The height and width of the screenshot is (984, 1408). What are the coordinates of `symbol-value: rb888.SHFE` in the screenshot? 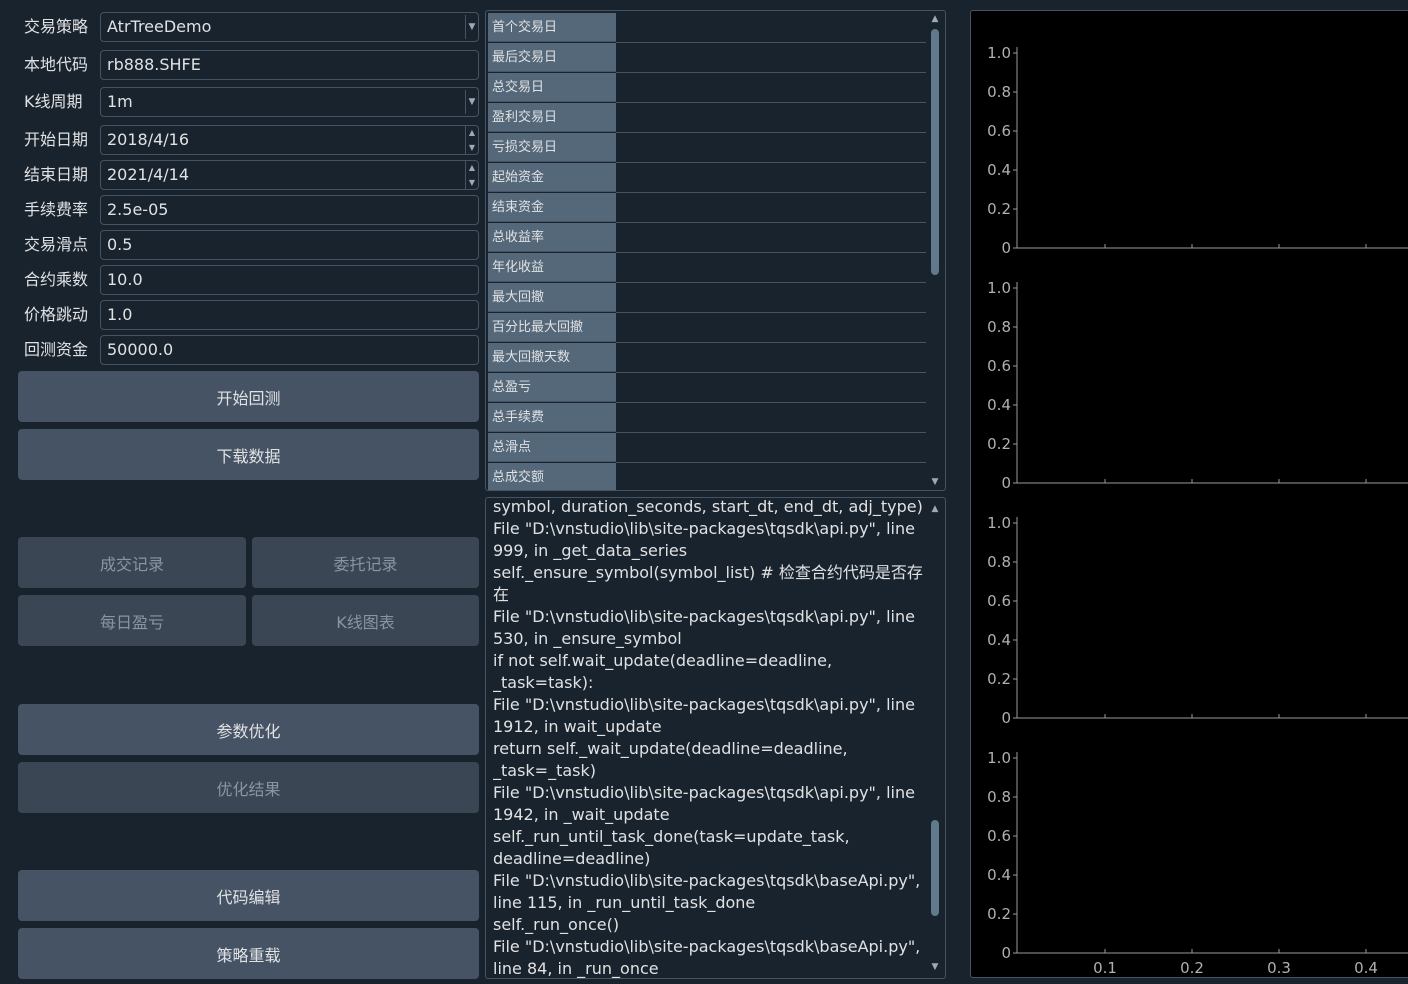 It's located at (154, 64).